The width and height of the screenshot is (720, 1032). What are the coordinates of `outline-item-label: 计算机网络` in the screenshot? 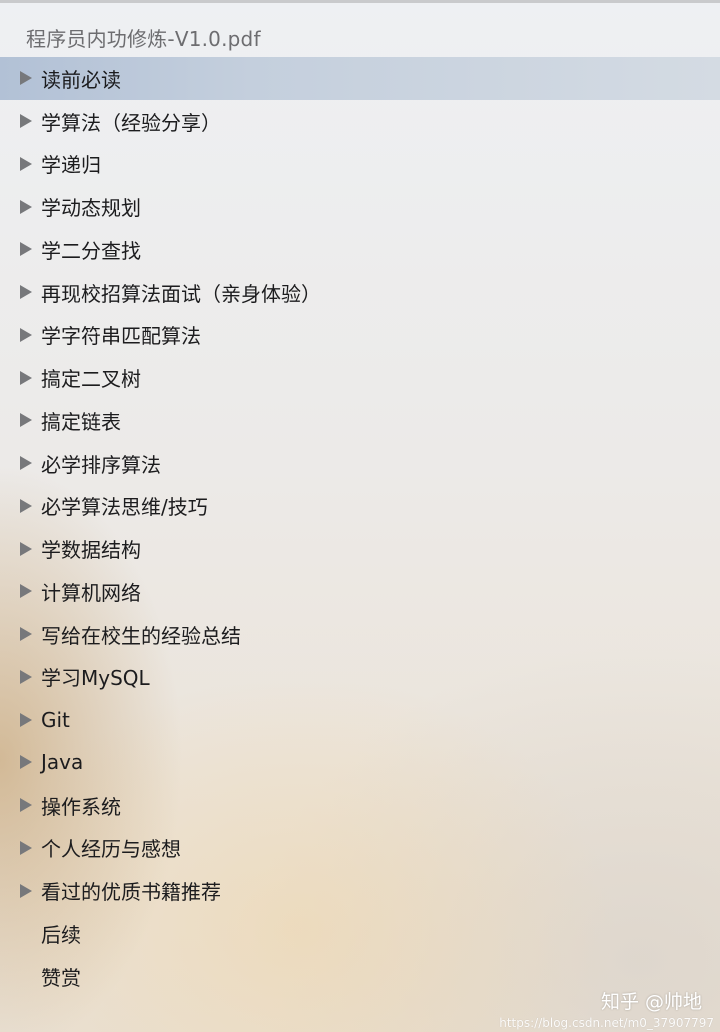 It's located at (91, 592).